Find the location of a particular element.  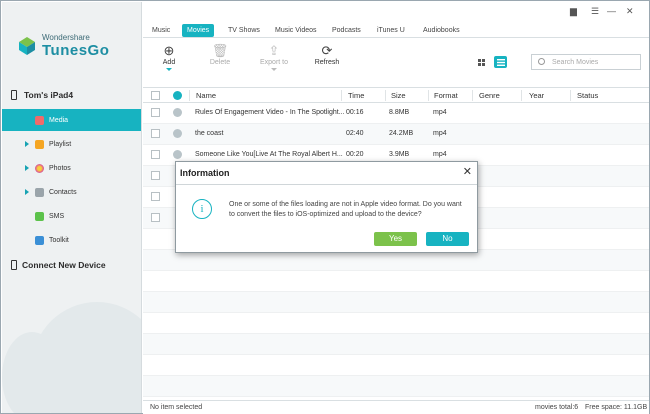

sidebar-item-playlist: Playlist is located at coordinates (71, 144).